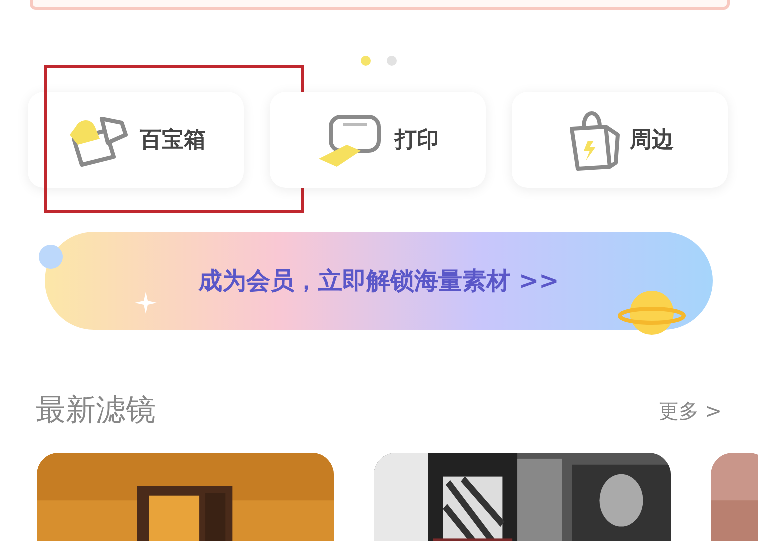 This screenshot has width=758, height=541. What do you see at coordinates (652, 313) in the screenshot?
I see `planet-icon` at bounding box center [652, 313].